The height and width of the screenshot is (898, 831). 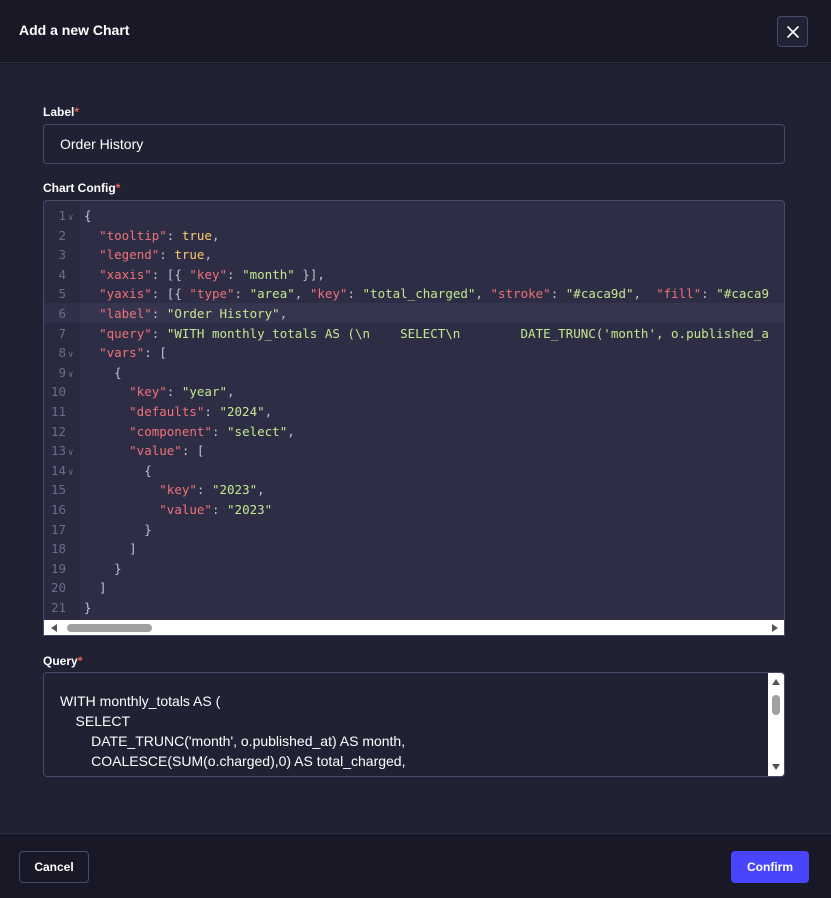 What do you see at coordinates (414, 549) in the screenshot?
I see `code-line: 18 ]` at bounding box center [414, 549].